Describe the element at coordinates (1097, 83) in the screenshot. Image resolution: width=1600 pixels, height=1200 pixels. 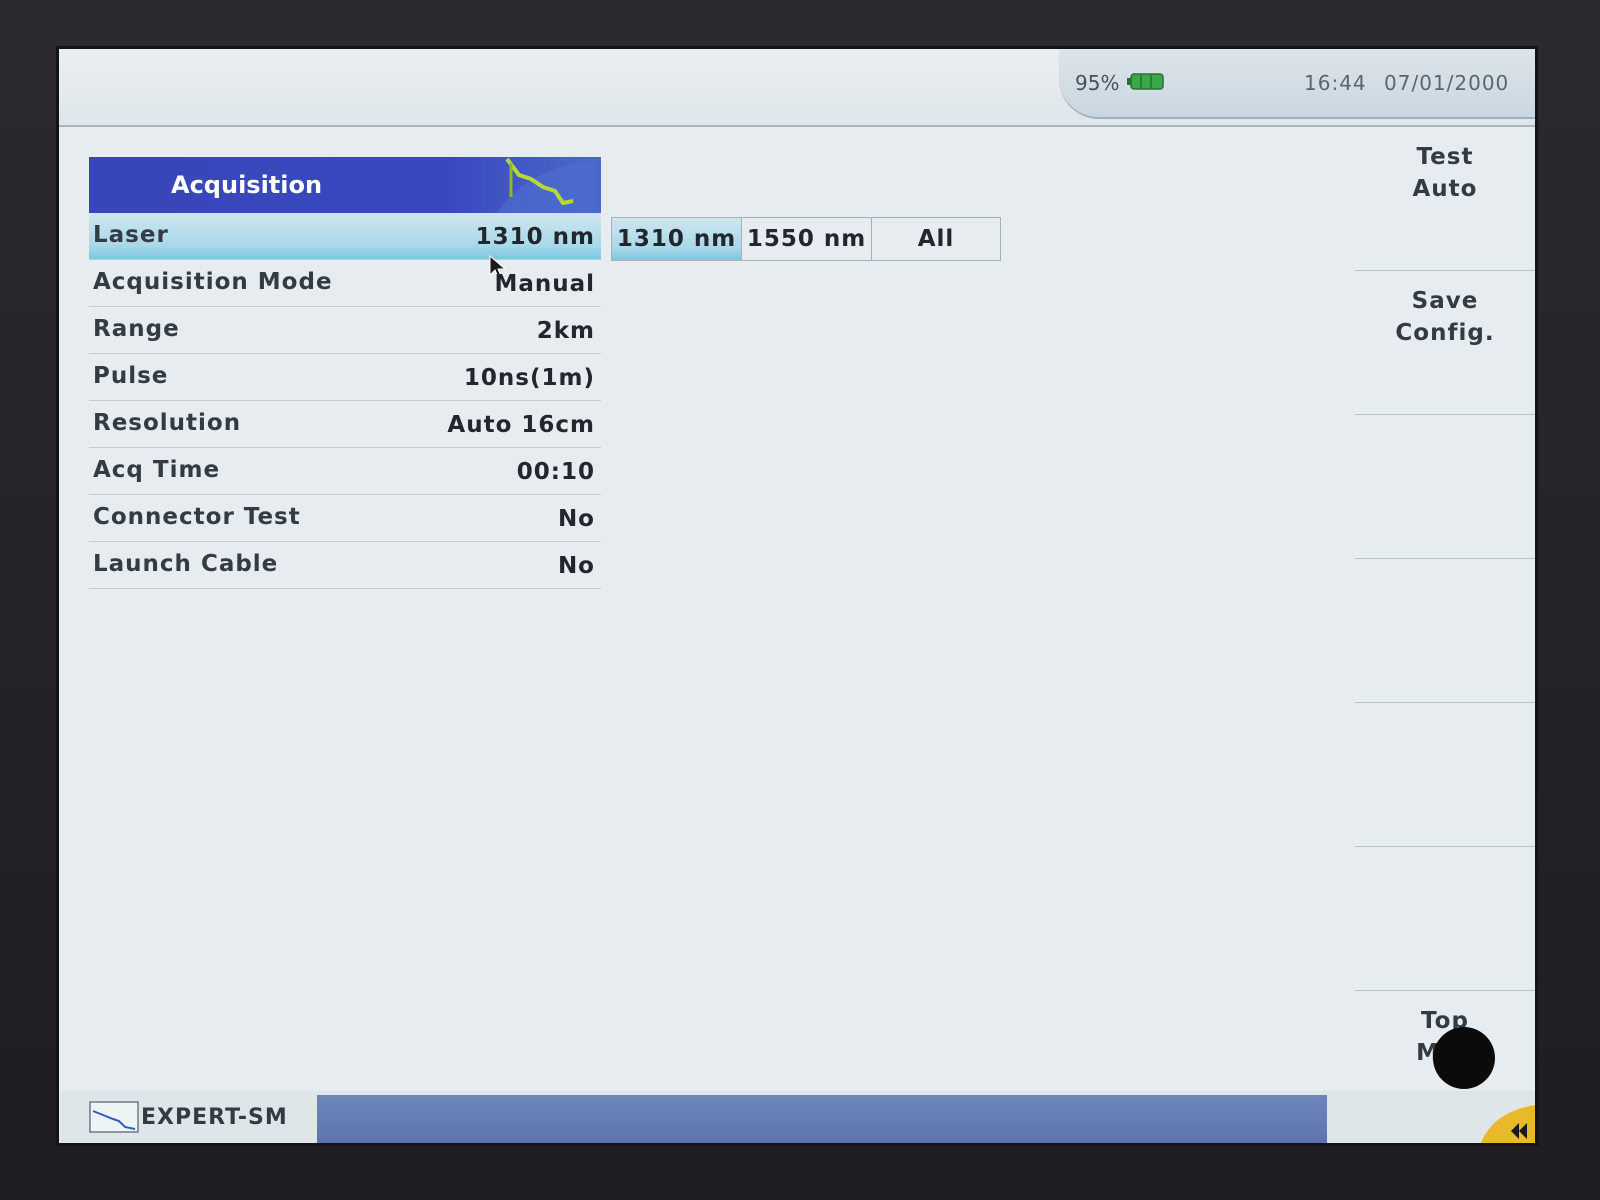
I see `battery-percent: 95%` at that location.